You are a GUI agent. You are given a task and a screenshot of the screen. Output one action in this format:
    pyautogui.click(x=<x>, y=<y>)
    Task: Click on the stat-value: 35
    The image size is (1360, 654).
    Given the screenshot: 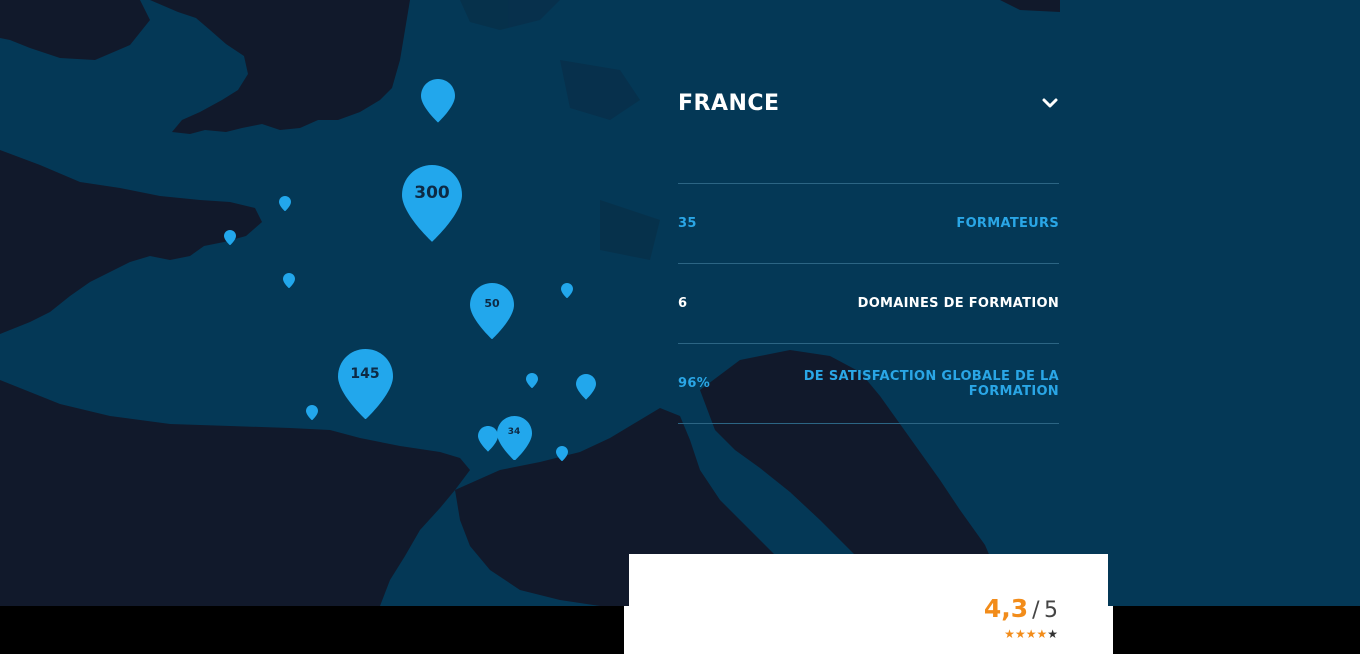 What is the action you would take?
    pyautogui.click(x=687, y=223)
    